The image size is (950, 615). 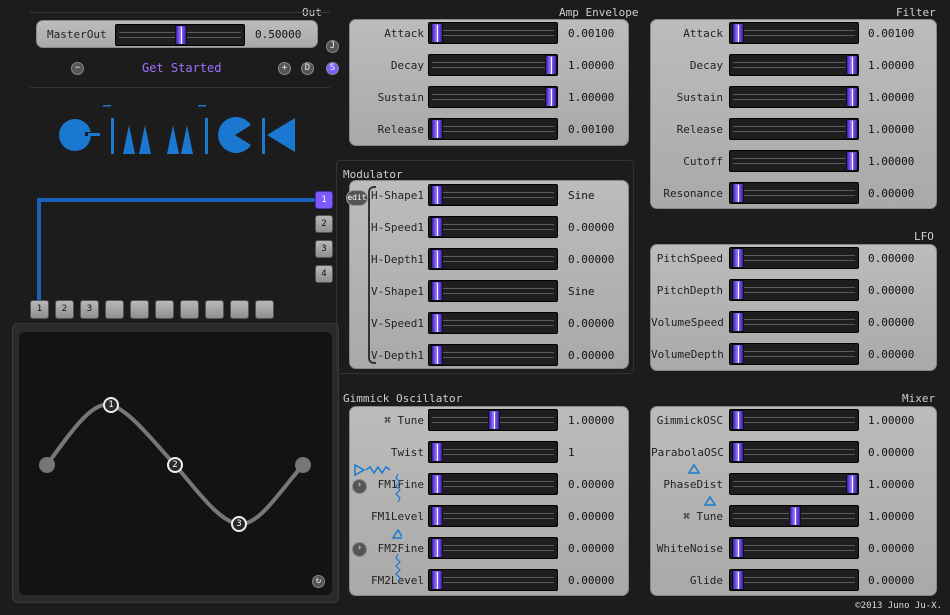 What do you see at coordinates (39, 309) in the screenshot?
I see `step-button-1: 1` at bounding box center [39, 309].